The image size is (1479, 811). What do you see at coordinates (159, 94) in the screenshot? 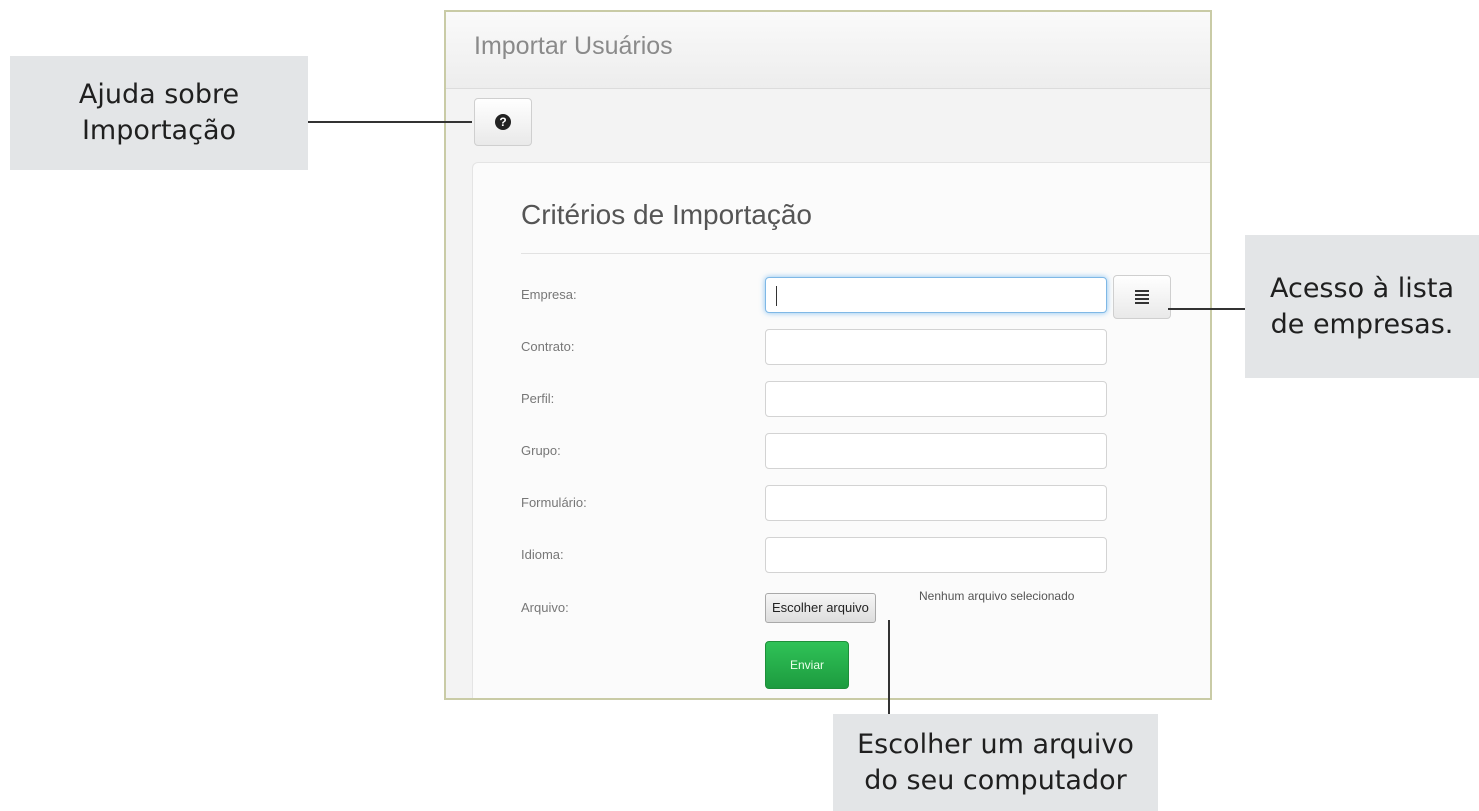
I see `help-callout-line1: Ajuda sobre` at bounding box center [159, 94].